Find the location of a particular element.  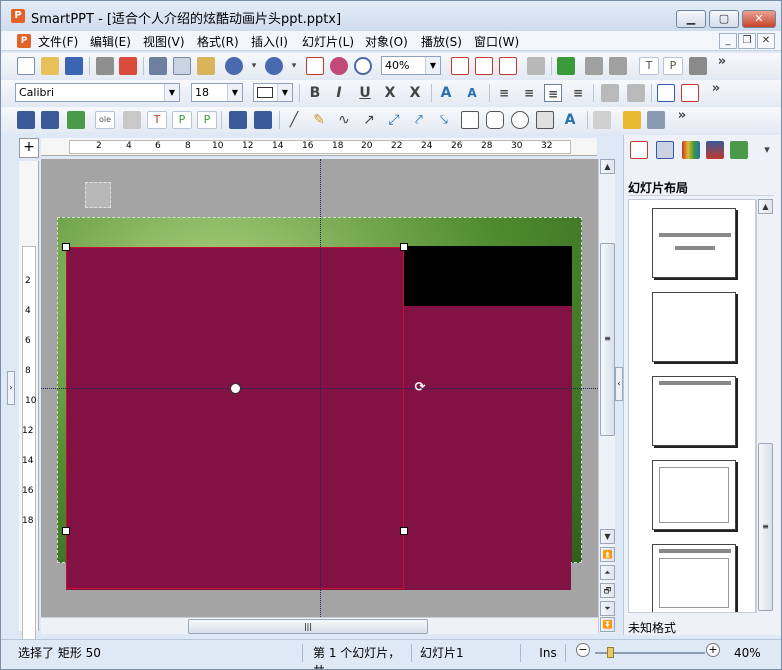

undo-icon is located at coordinates (234, 66).